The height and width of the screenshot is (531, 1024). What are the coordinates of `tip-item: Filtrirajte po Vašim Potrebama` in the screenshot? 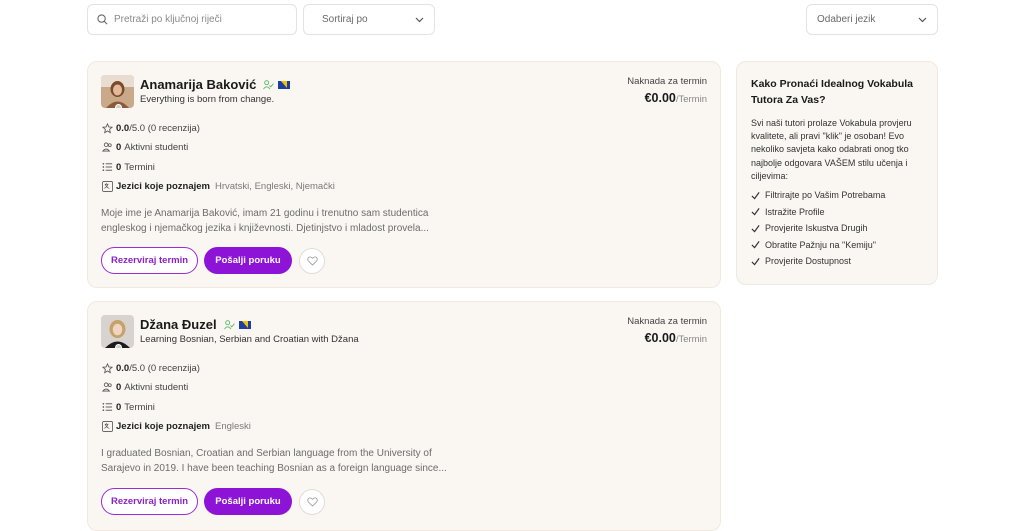 It's located at (837, 195).